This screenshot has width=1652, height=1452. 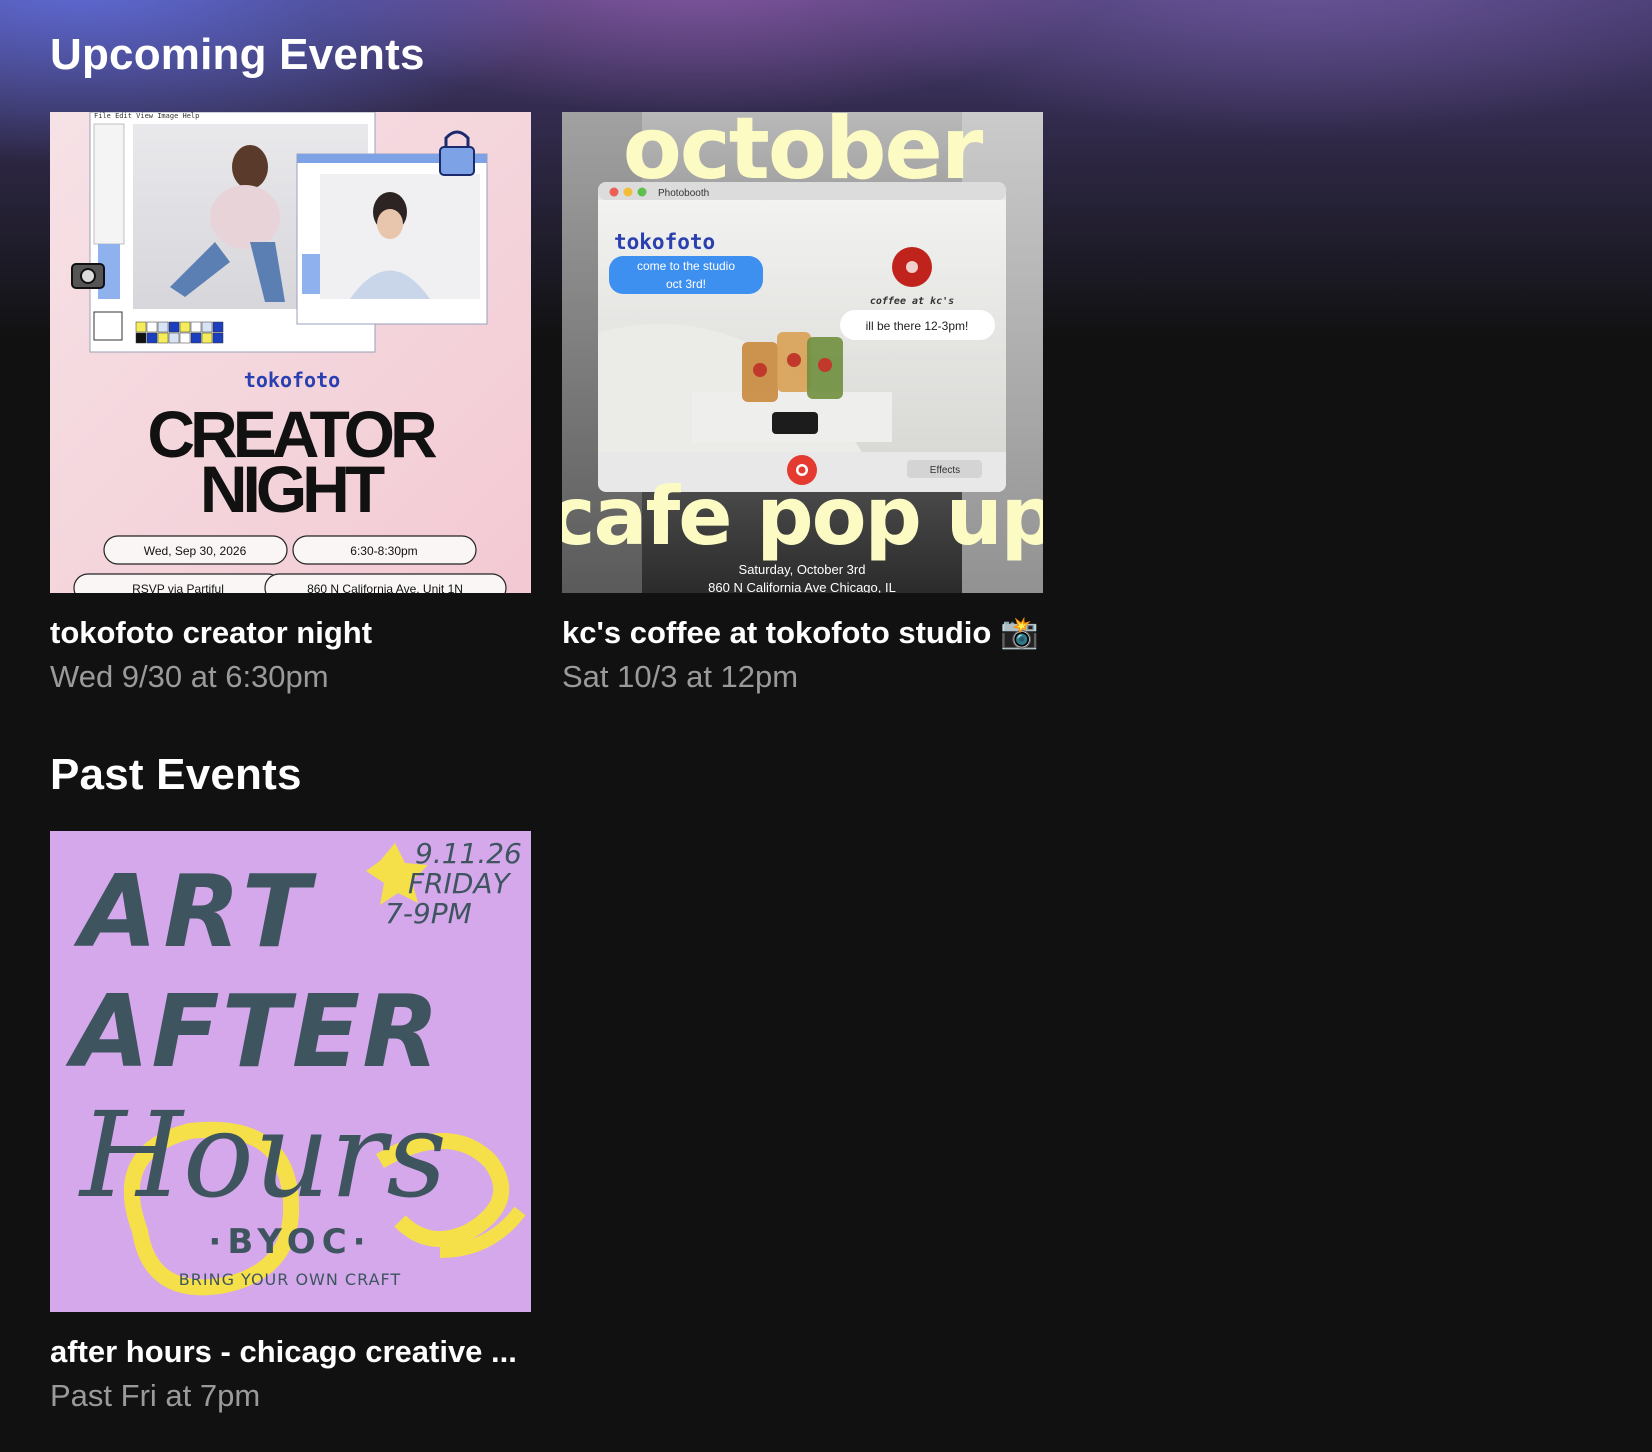 What do you see at coordinates (195, 911) in the screenshot?
I see `poster-line-1: ART` at bounding box center [195, 911].